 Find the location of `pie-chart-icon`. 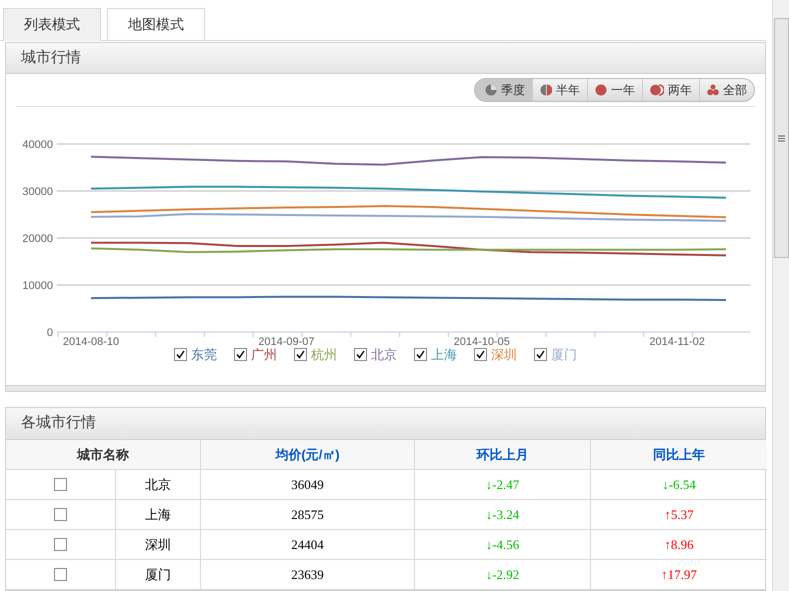

pie-chart-icon is located at coordinates (491, 90).